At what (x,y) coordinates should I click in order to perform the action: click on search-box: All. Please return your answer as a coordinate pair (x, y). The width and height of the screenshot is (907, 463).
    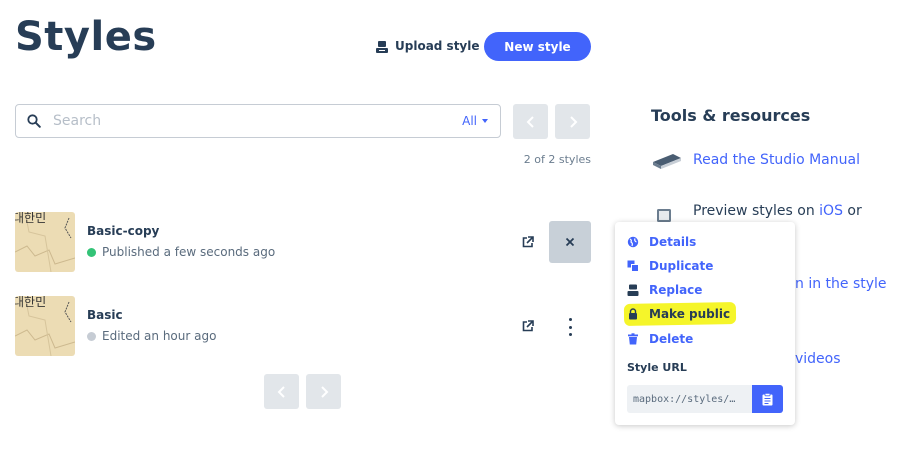
    Looking at the image, I should click on (258, 121).